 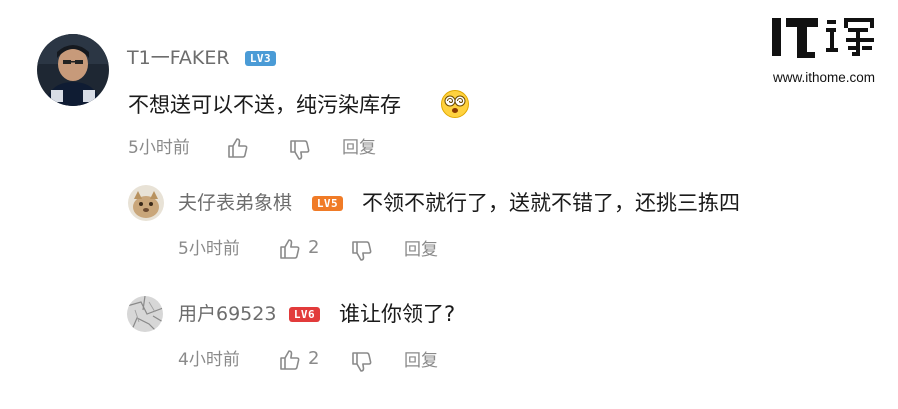 I want to click on username: T1一FAKER, so click(x=178, y=58).